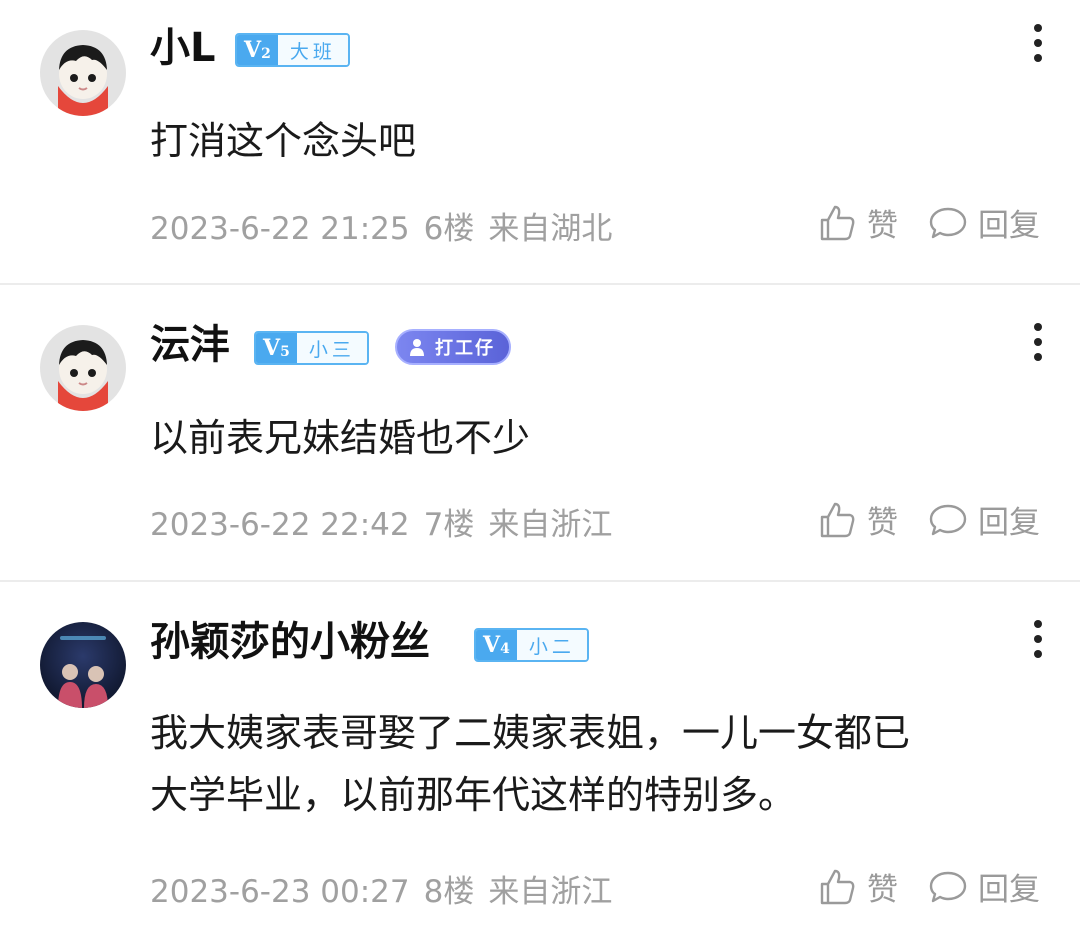 The image size is (1080, 942). I want to click on comment-text-line: 大学毕业，以前那年代这样的特别多。, so click(473, 795).